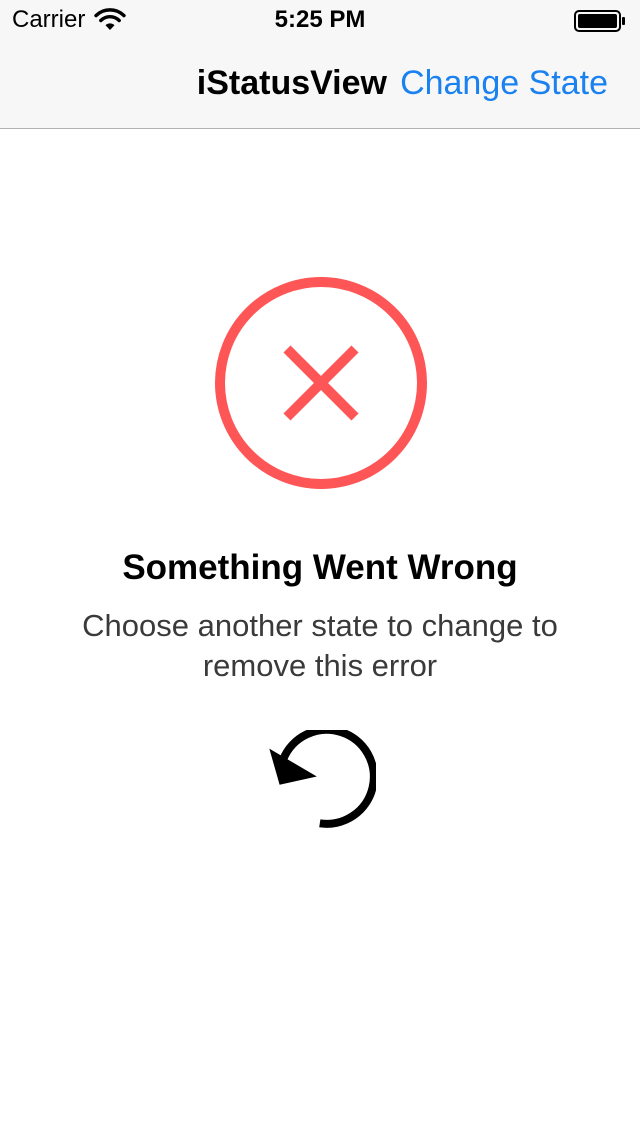  Describe the element at coordinates (291, 83) in the screenshot. I see `nav-title: iStatusView` at that location.